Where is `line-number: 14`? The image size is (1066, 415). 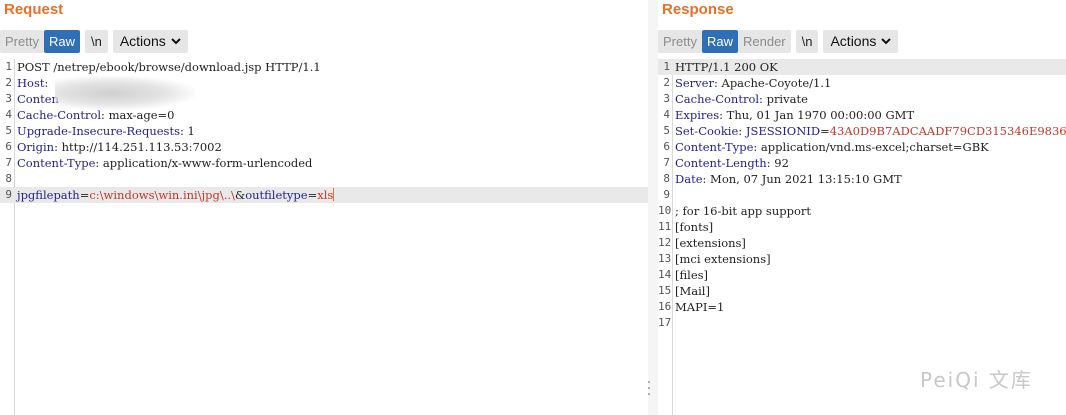 line-number: 14 is located at coordinates (665, 274).